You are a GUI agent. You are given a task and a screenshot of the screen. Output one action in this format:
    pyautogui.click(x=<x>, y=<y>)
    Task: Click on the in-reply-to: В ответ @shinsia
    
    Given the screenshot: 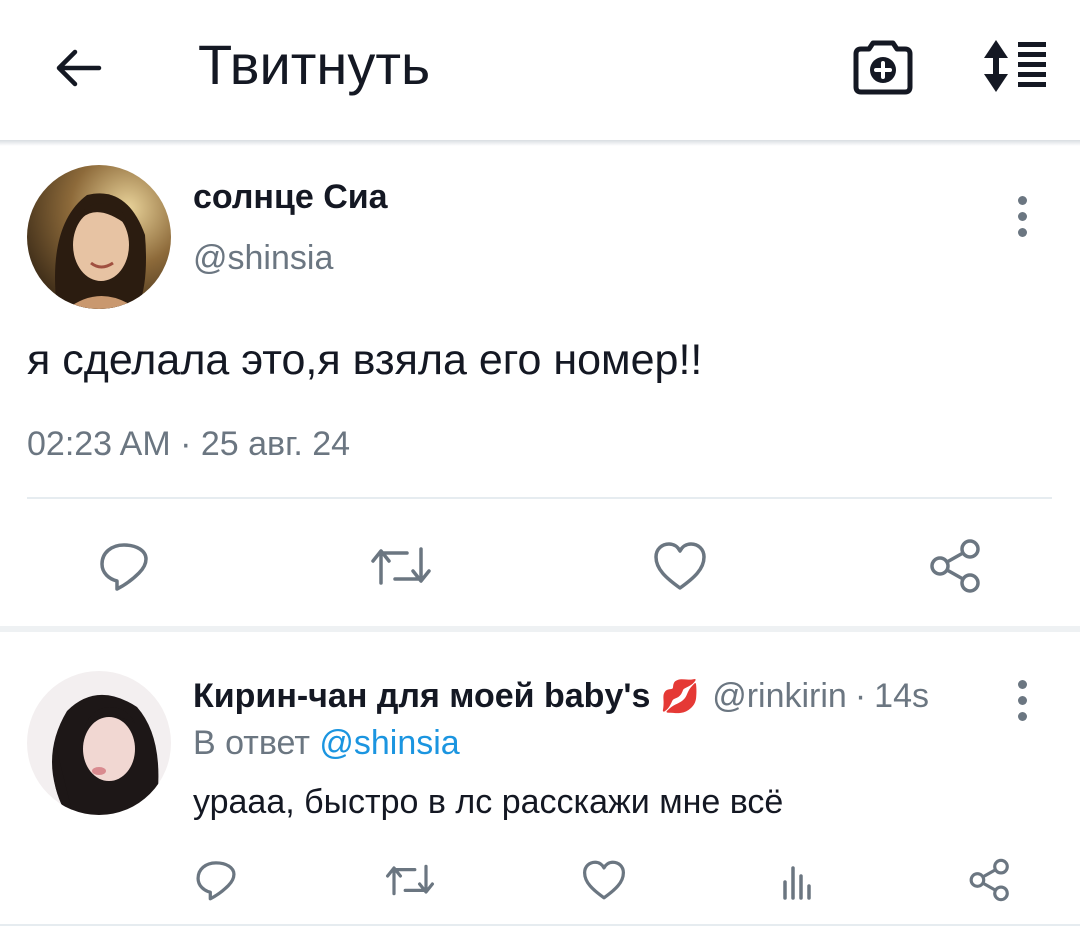 What is the action you would take?
    pyautogui.click(x=326, y=743)
    